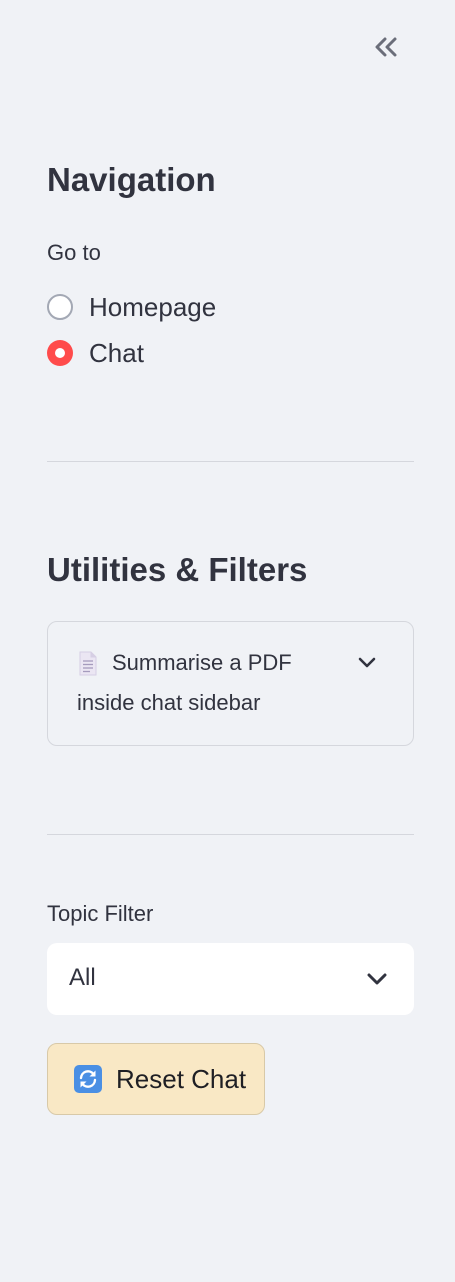 The width and height of the screenshot is (455, 1282). I want to click on topic-filter-select: All, so click(230, 979).